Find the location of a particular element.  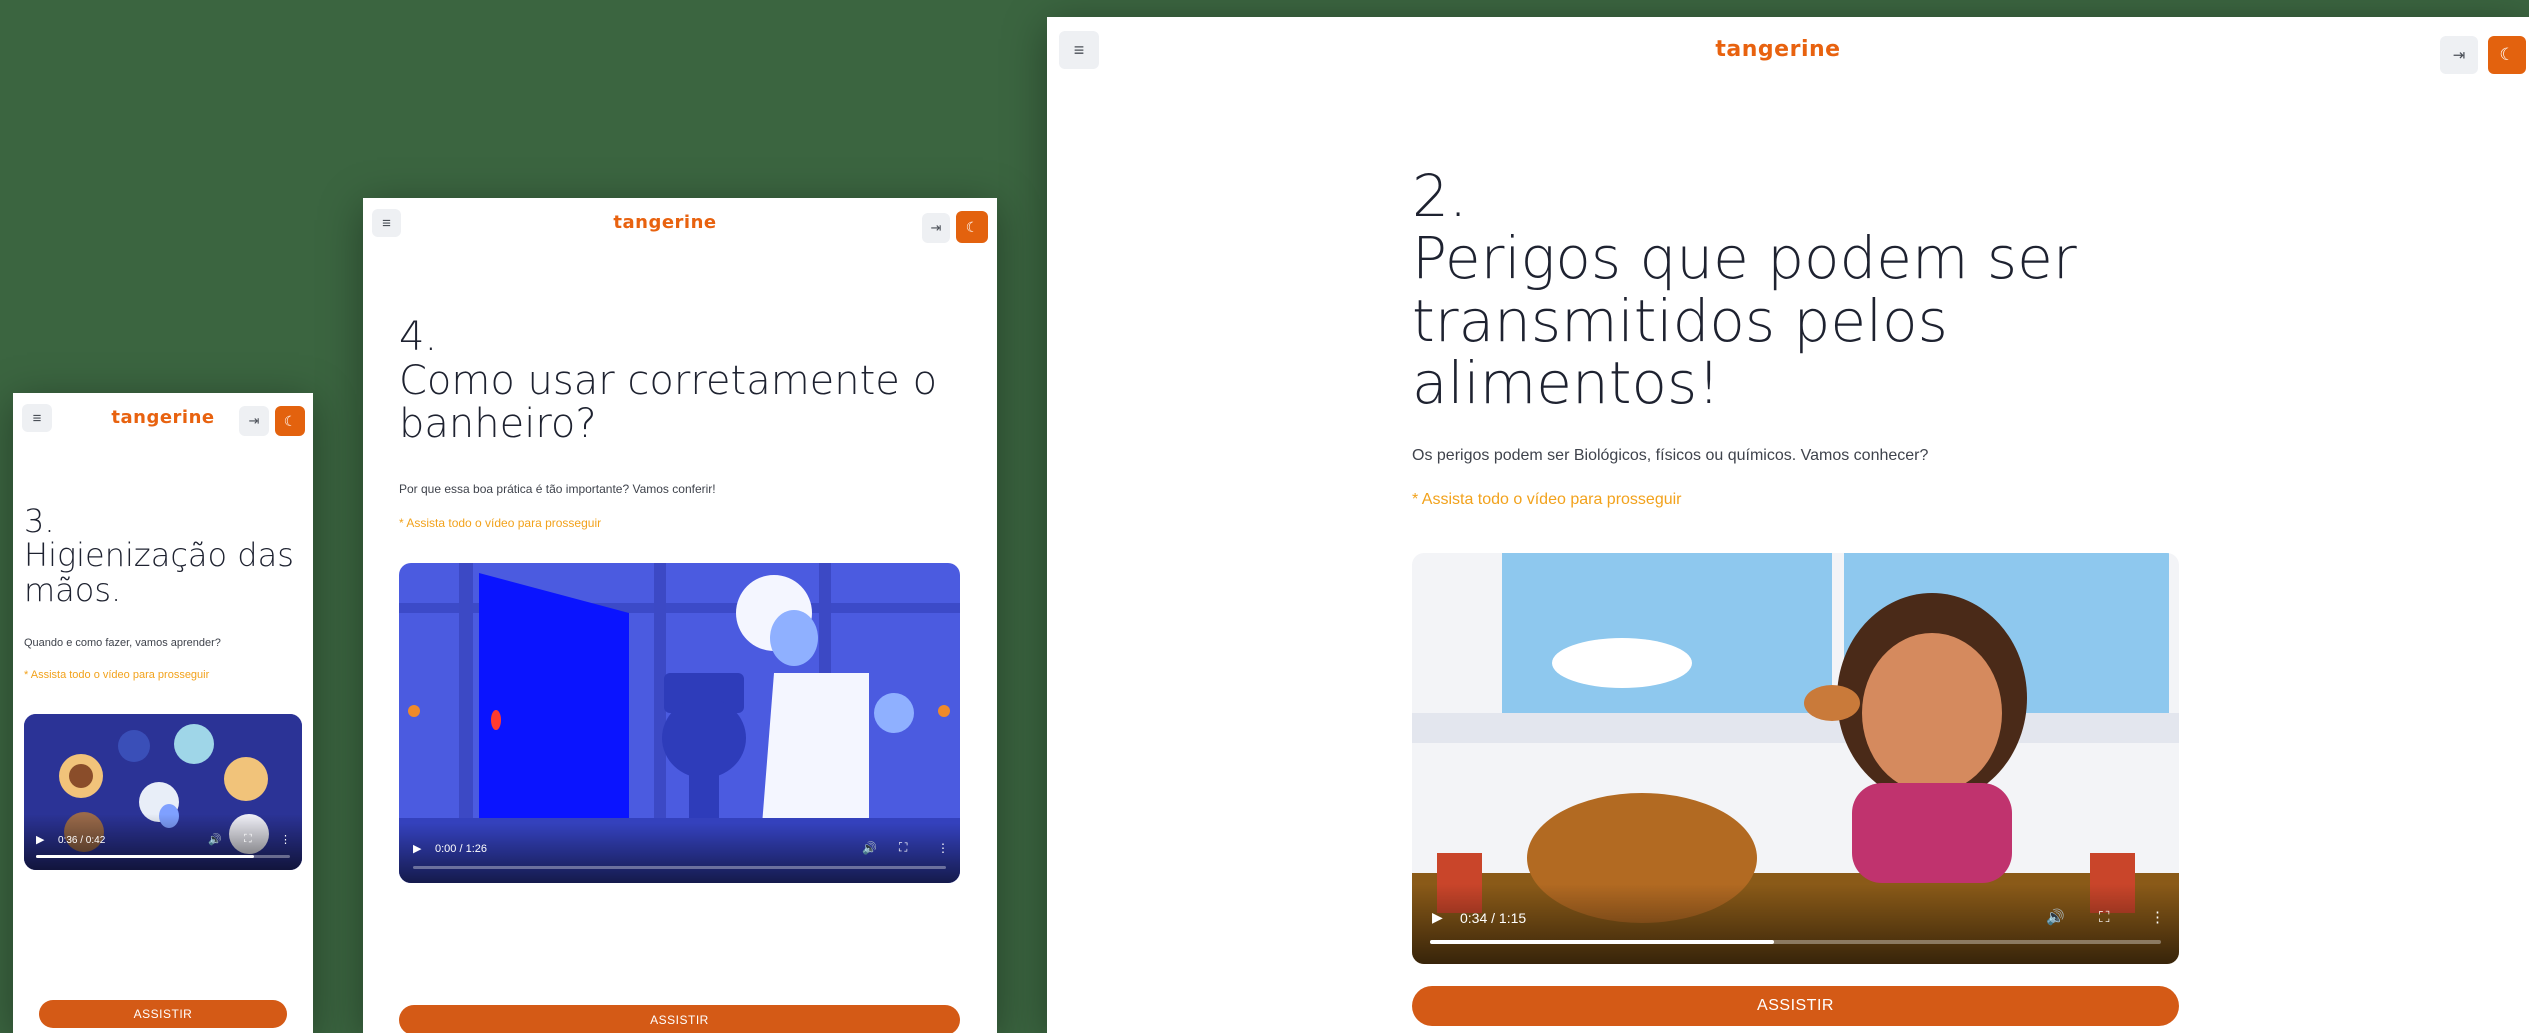

video-player: ▶ 0:36 / 0:42 🔊 ⛶ ⋮ is located at coordinates (163, 792).